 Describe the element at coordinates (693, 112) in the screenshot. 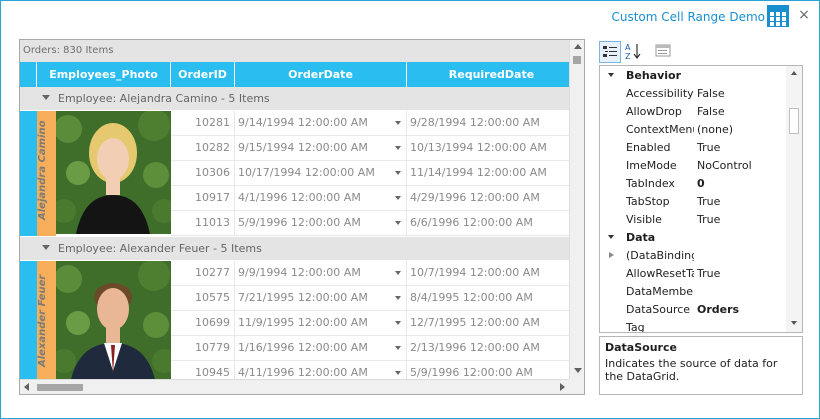

I see `property-row: AllowDrop False` at that location.